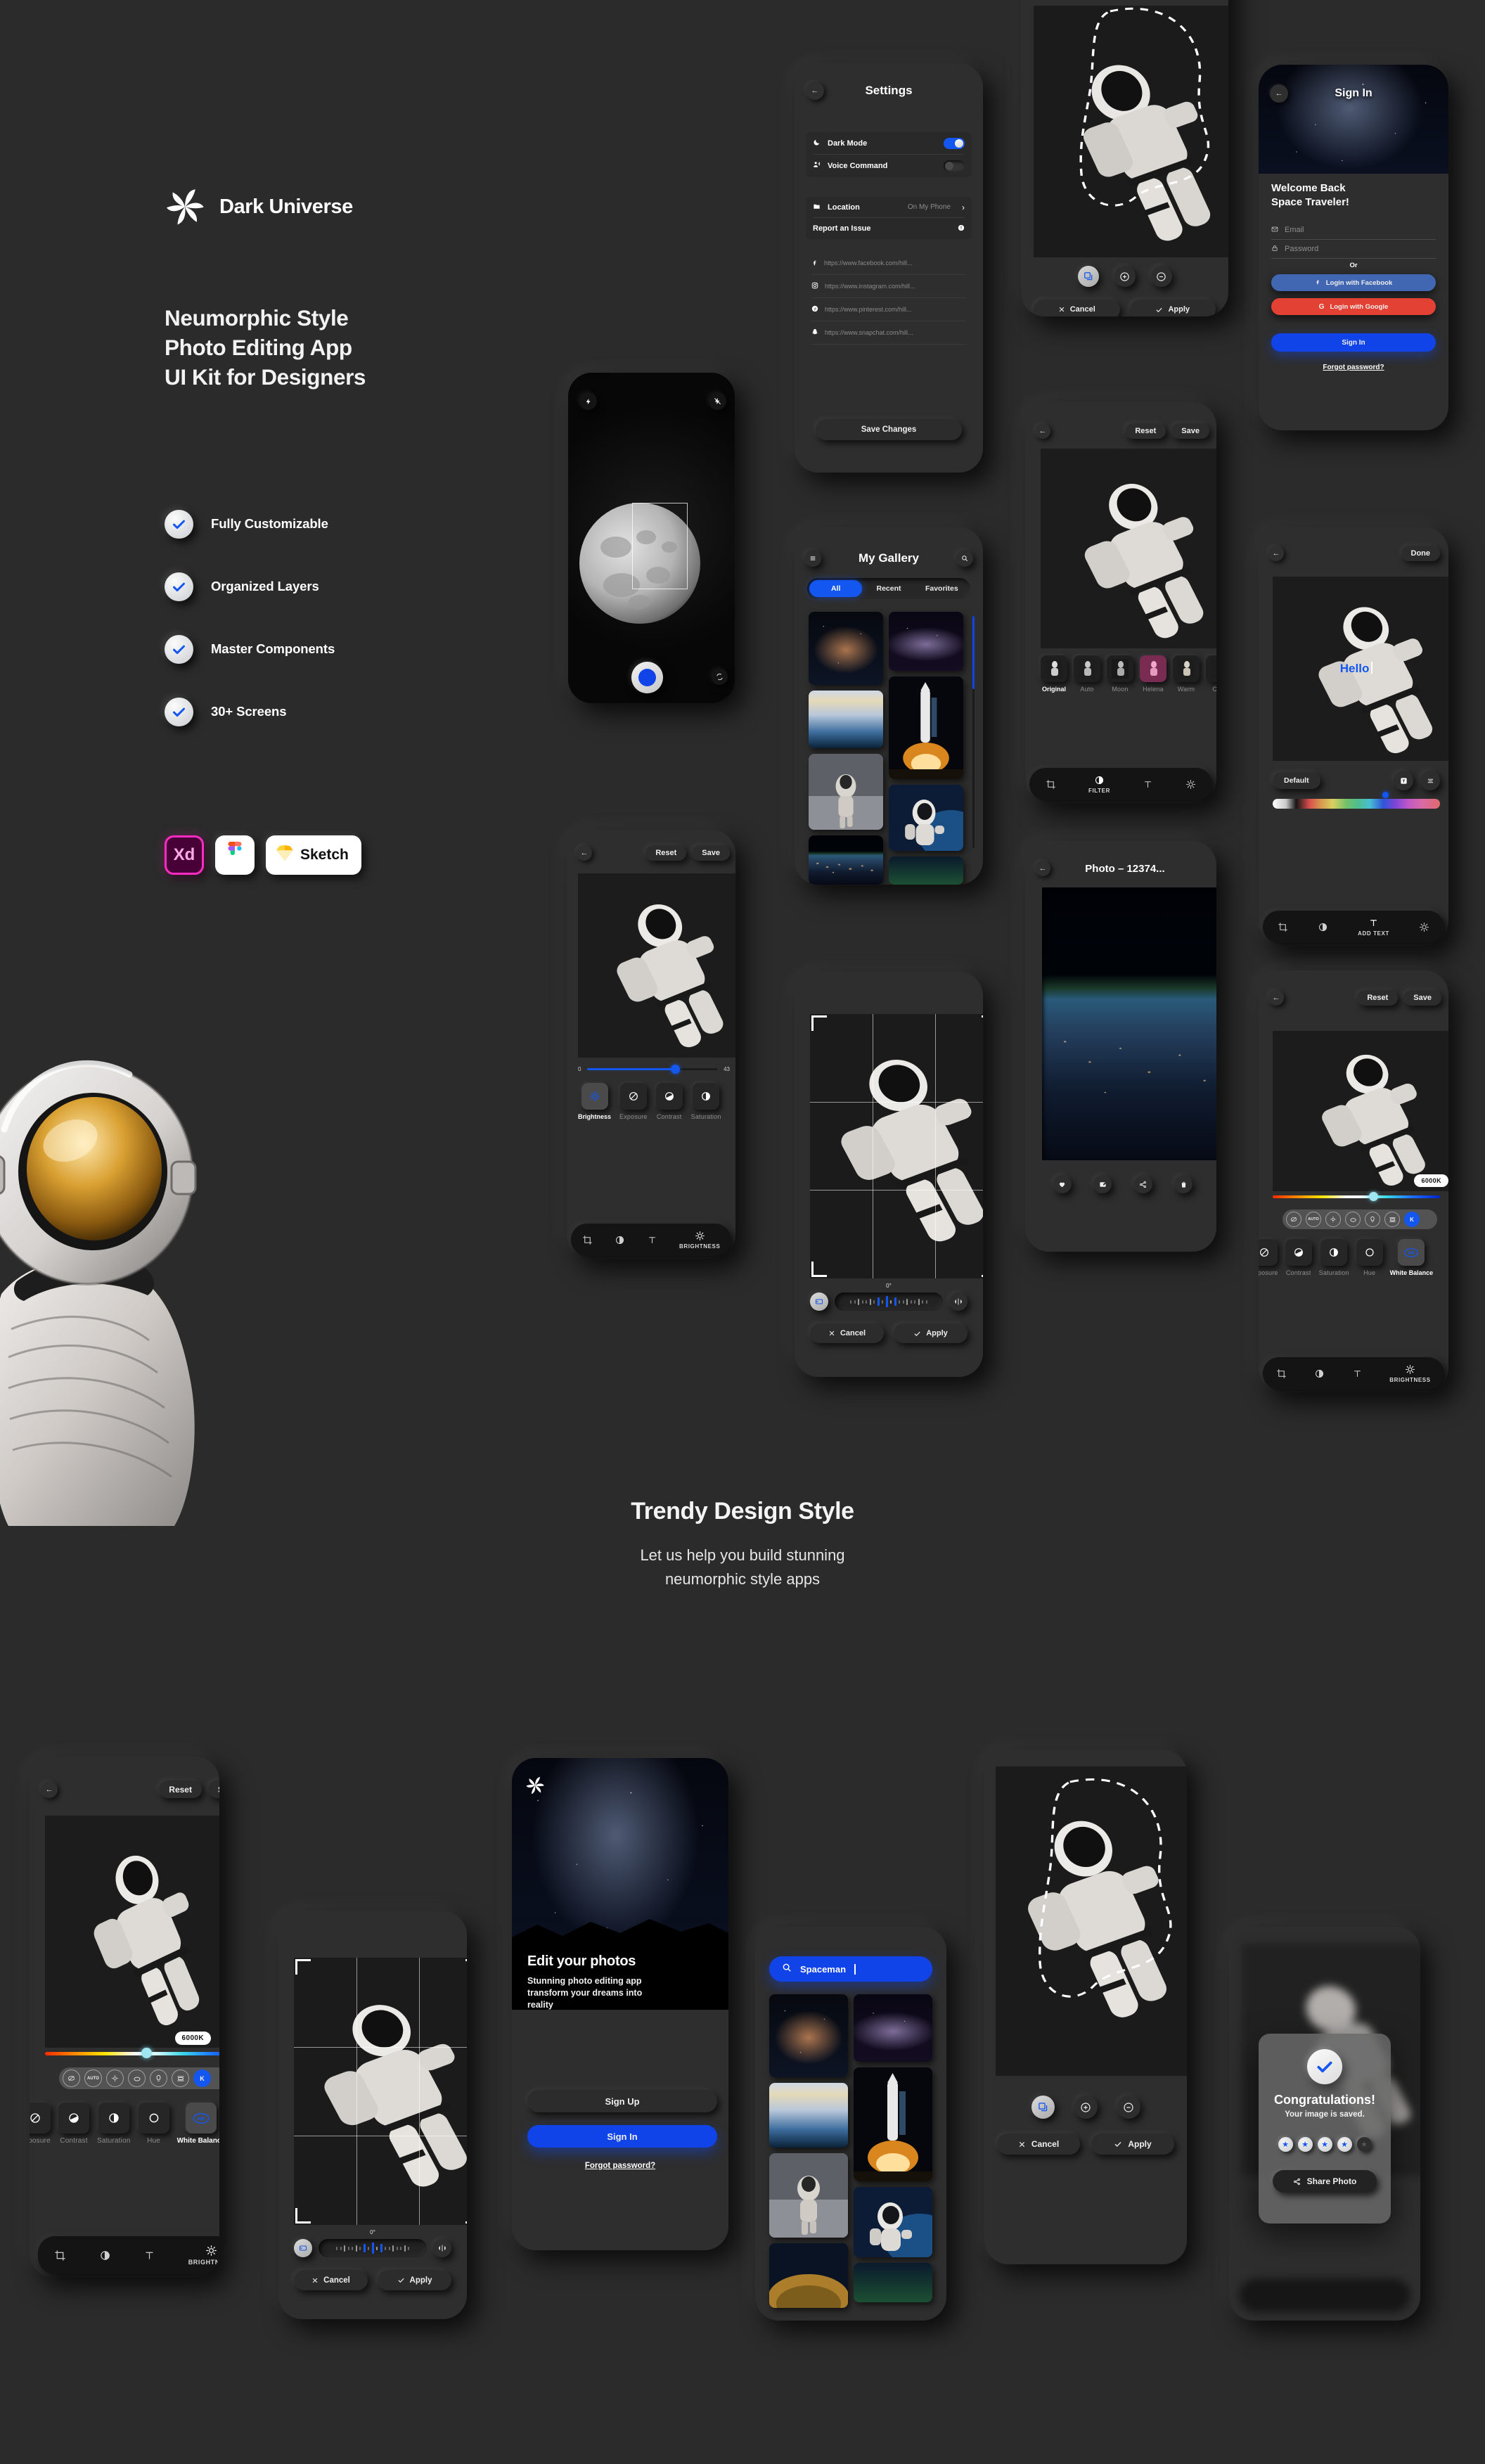 Image resolution: width=1485 pixels, height=2464 pixels. Describe the element at coordinates (331, 2280) in the screenshot. I see `cancel-button: Cancel` at that location.